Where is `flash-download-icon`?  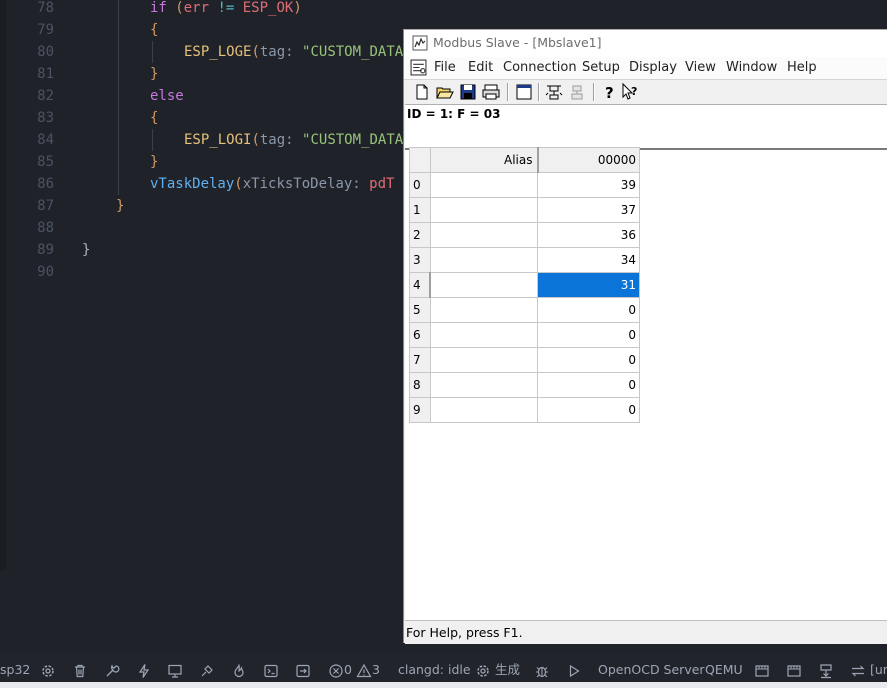
flash-download-icon is located at coordinates (826, 670).